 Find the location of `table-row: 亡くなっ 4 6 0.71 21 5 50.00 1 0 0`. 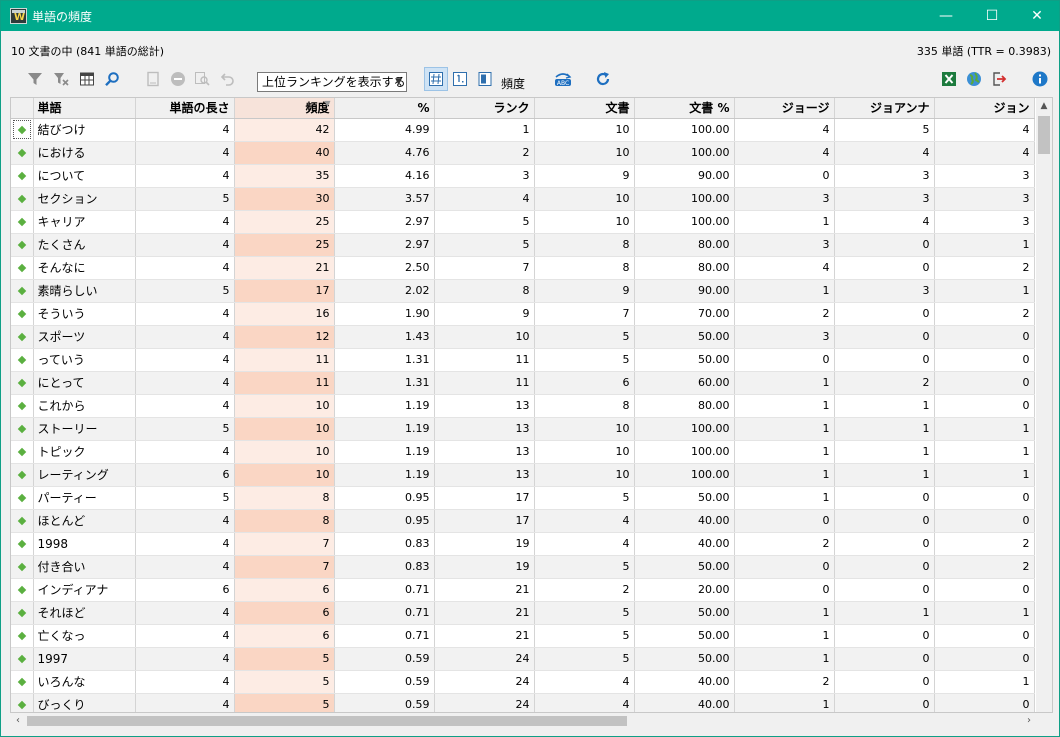

table-row: 亡くなっ 4 6 0.71 21 5 50.00 1 0 0 is located at coordinates (523, 636).